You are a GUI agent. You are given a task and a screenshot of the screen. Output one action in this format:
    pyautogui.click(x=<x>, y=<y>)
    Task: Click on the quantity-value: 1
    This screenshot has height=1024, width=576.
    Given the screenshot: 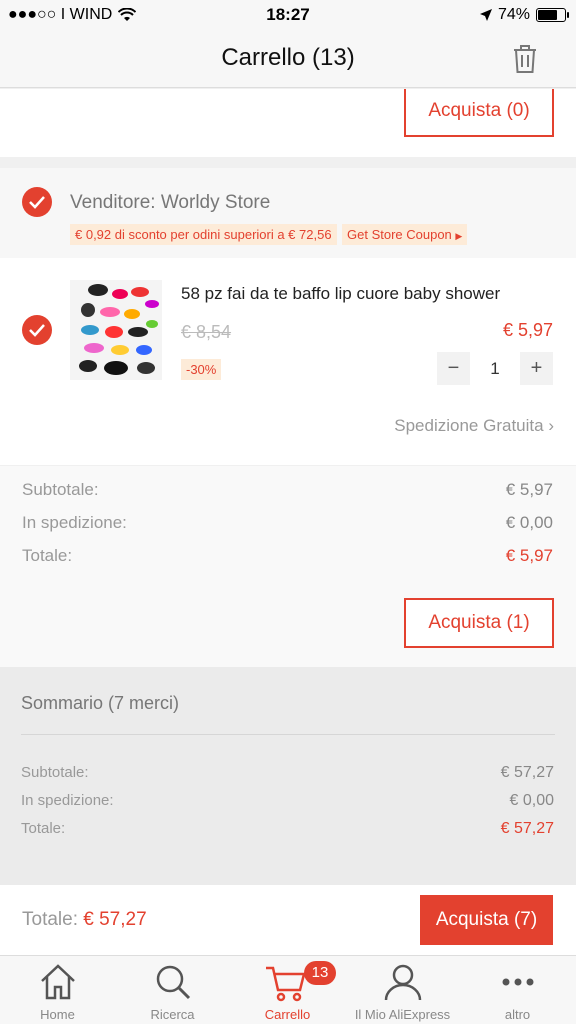 What is the action you would take?
    pyautogui.click(x=495, y=368)
    